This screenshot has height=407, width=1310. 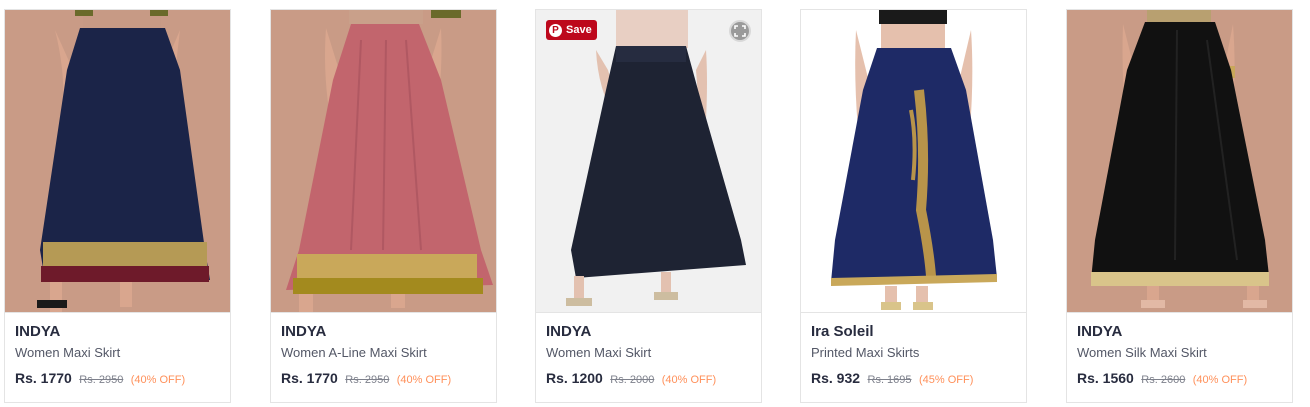 What do you see at coordinates (648, 161) in the screenshot?
I see `product-image: P Save` at bounding box center [648, 161].